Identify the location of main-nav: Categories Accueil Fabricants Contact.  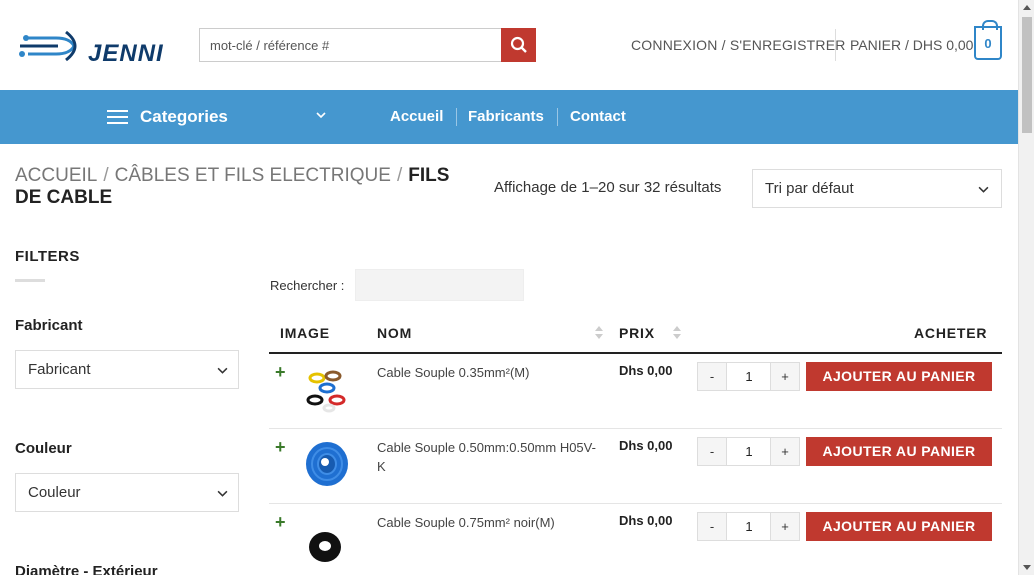
(509, 117).